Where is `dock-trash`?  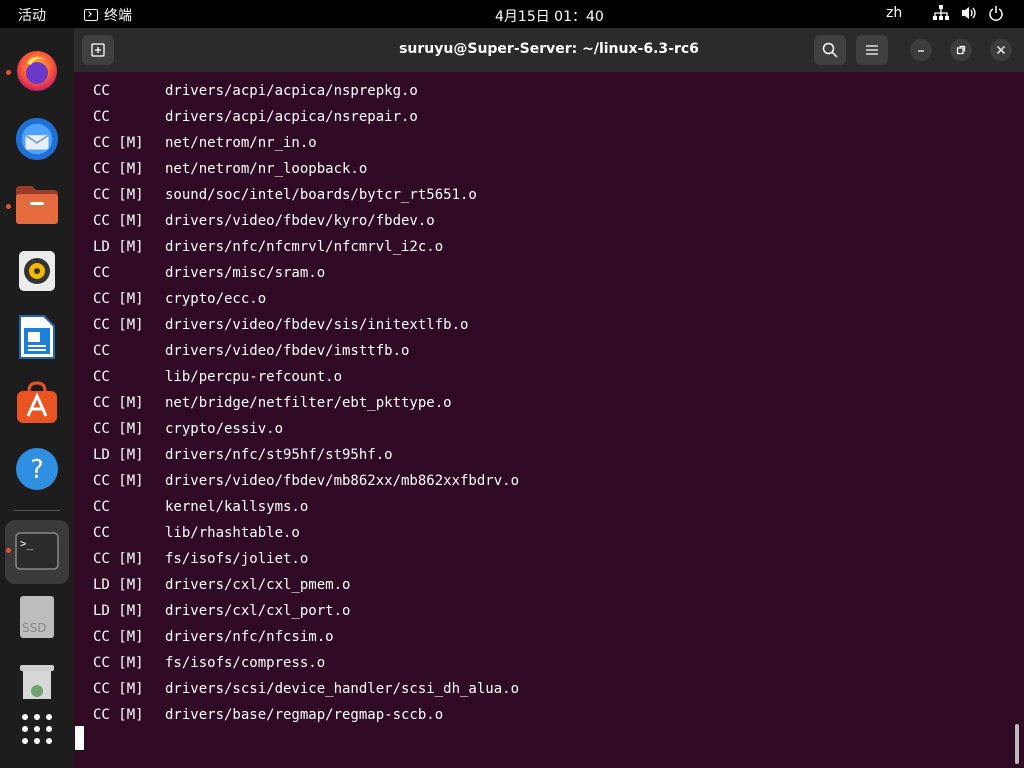
dock-trash is located at coordinates (37, 681).